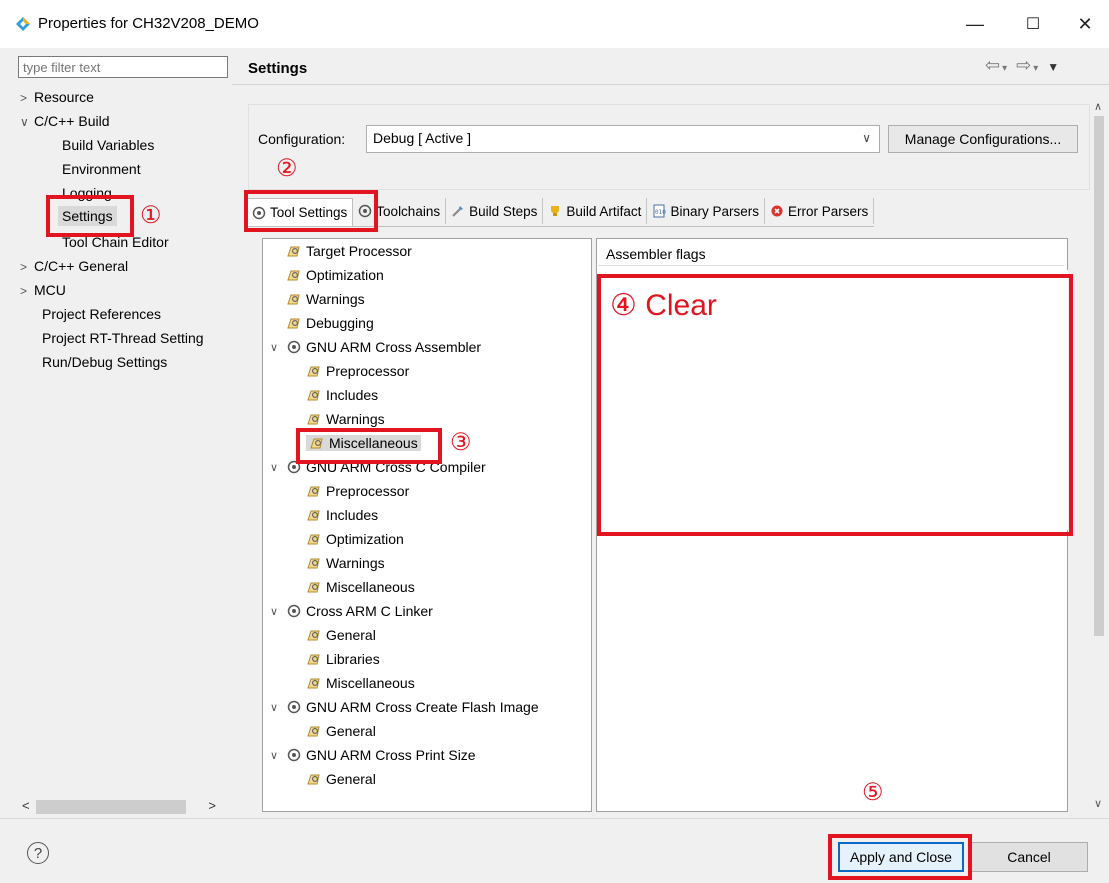 The image size is (1109, 883). What do you see at coordinates (554, 818) in the screenshot?
I see `footer-divider` at bounding box center [554, 818].